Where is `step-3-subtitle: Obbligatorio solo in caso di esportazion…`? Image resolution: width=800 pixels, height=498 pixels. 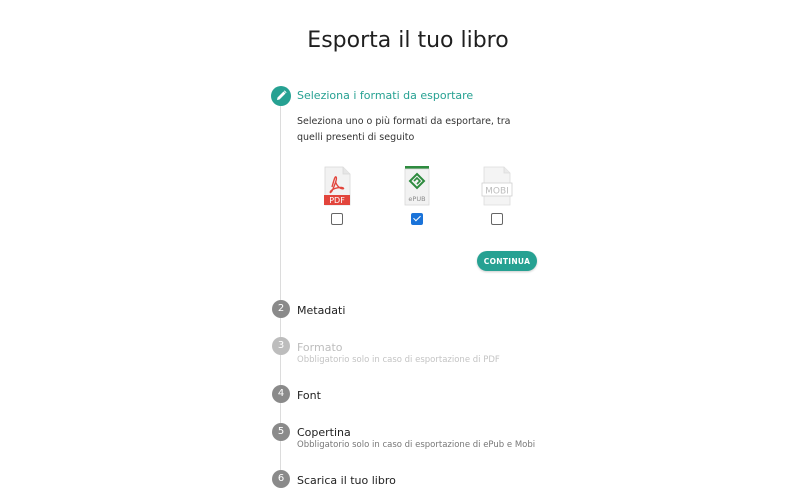 step-3-subtitle: Obbligatorio solo in caso di esportazion… is located at coordinates (398, 360).